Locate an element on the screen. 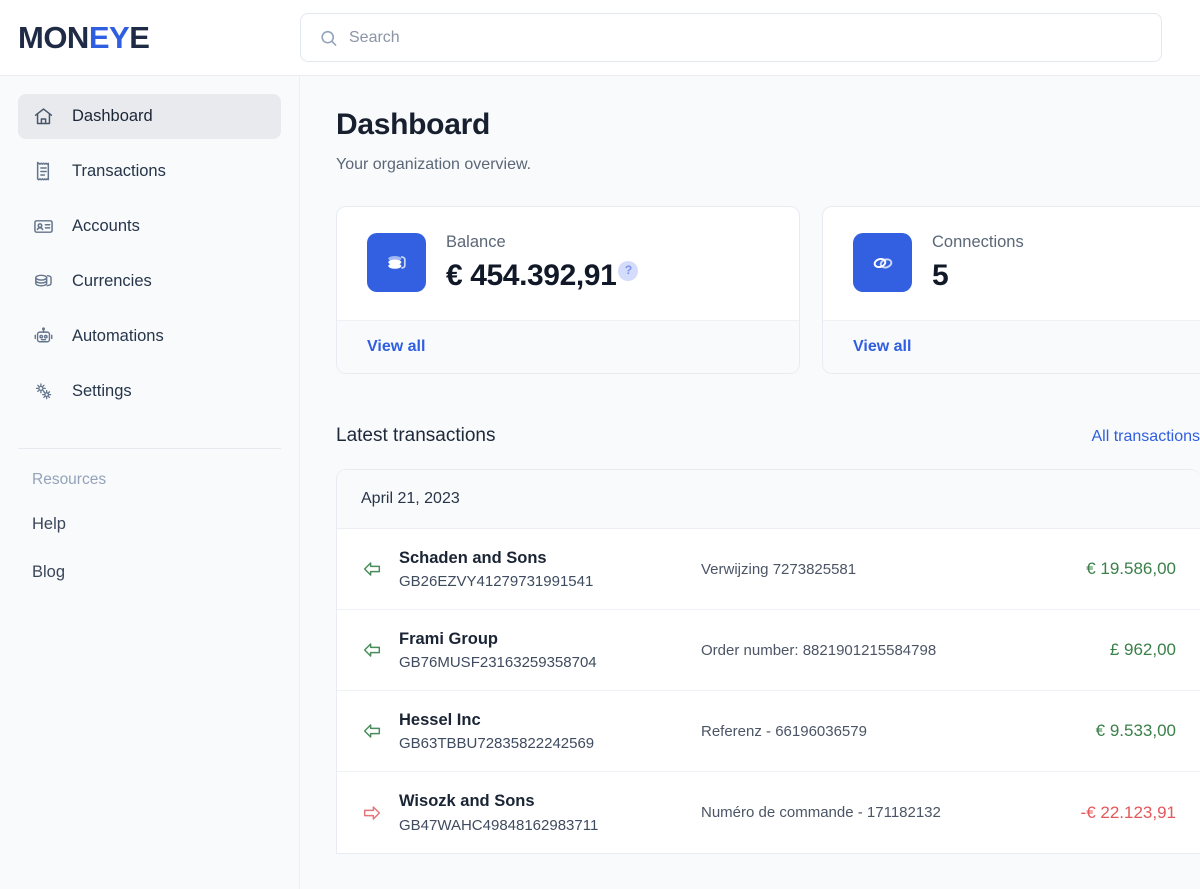 This screenshot has height=889, width=1200. transaction-name: Hessel Inc is located at coordinates (440, 719).